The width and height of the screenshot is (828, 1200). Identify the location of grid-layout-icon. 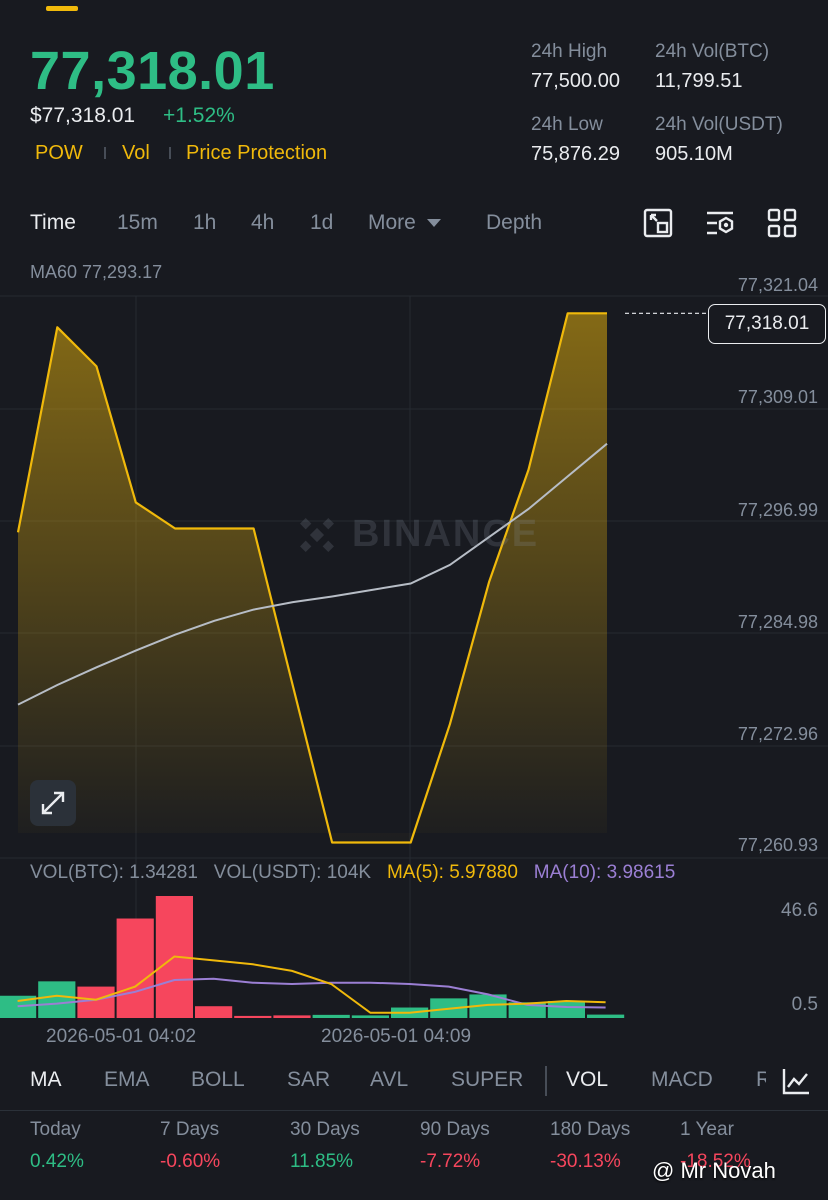
(782, 223).